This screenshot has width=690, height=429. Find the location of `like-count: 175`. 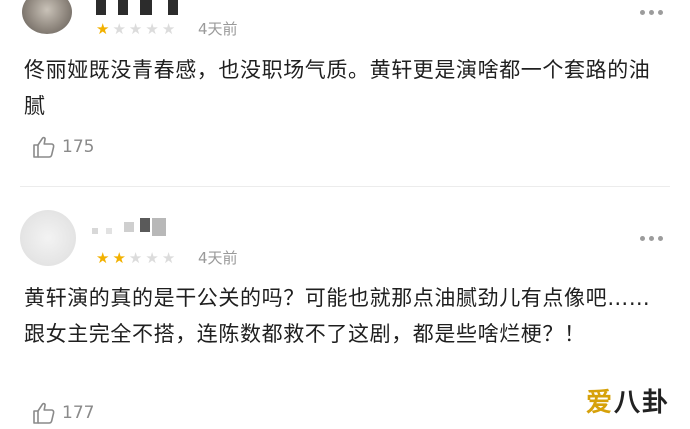

like-count: 175 is located at coordinates (78, 147).